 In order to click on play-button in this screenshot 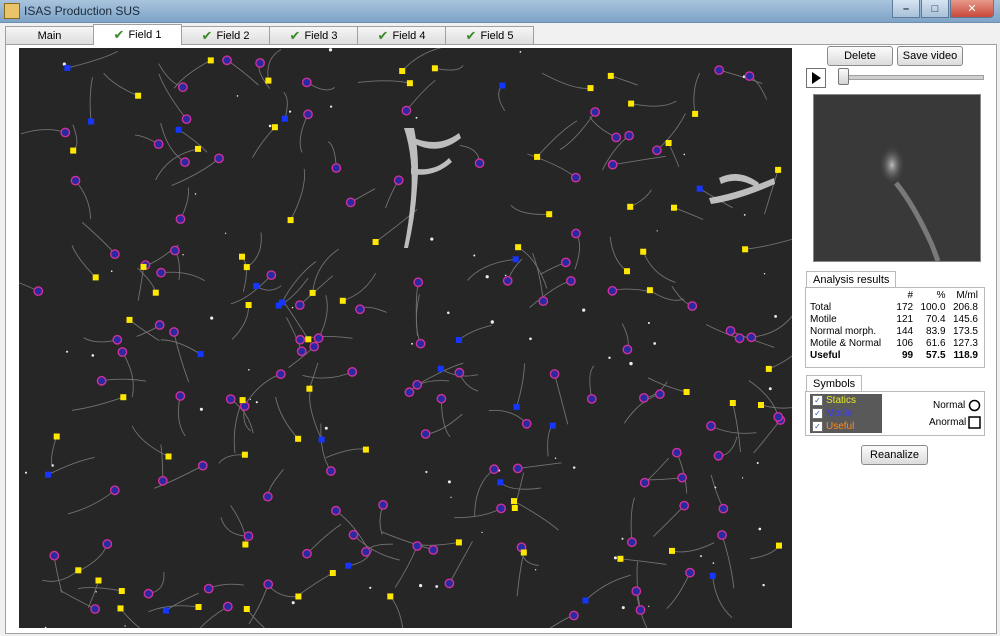, I will do `click(816, 78)`.